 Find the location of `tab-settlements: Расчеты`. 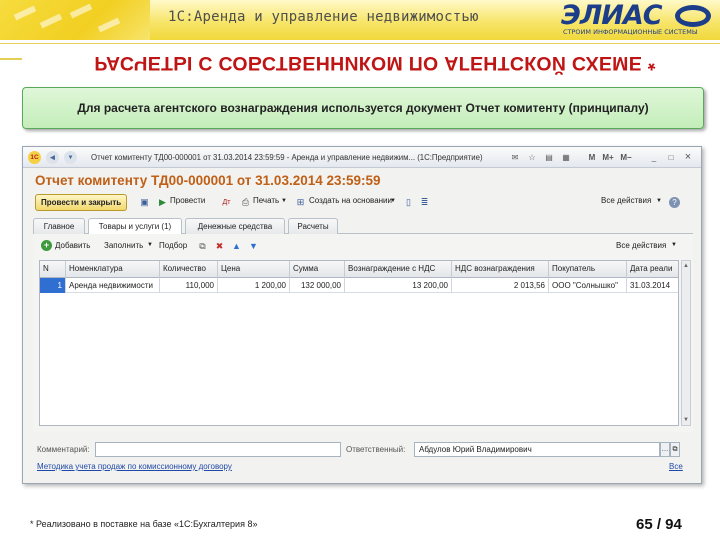

tab-settlements: Расчеты is located at coordinates (313, 226).